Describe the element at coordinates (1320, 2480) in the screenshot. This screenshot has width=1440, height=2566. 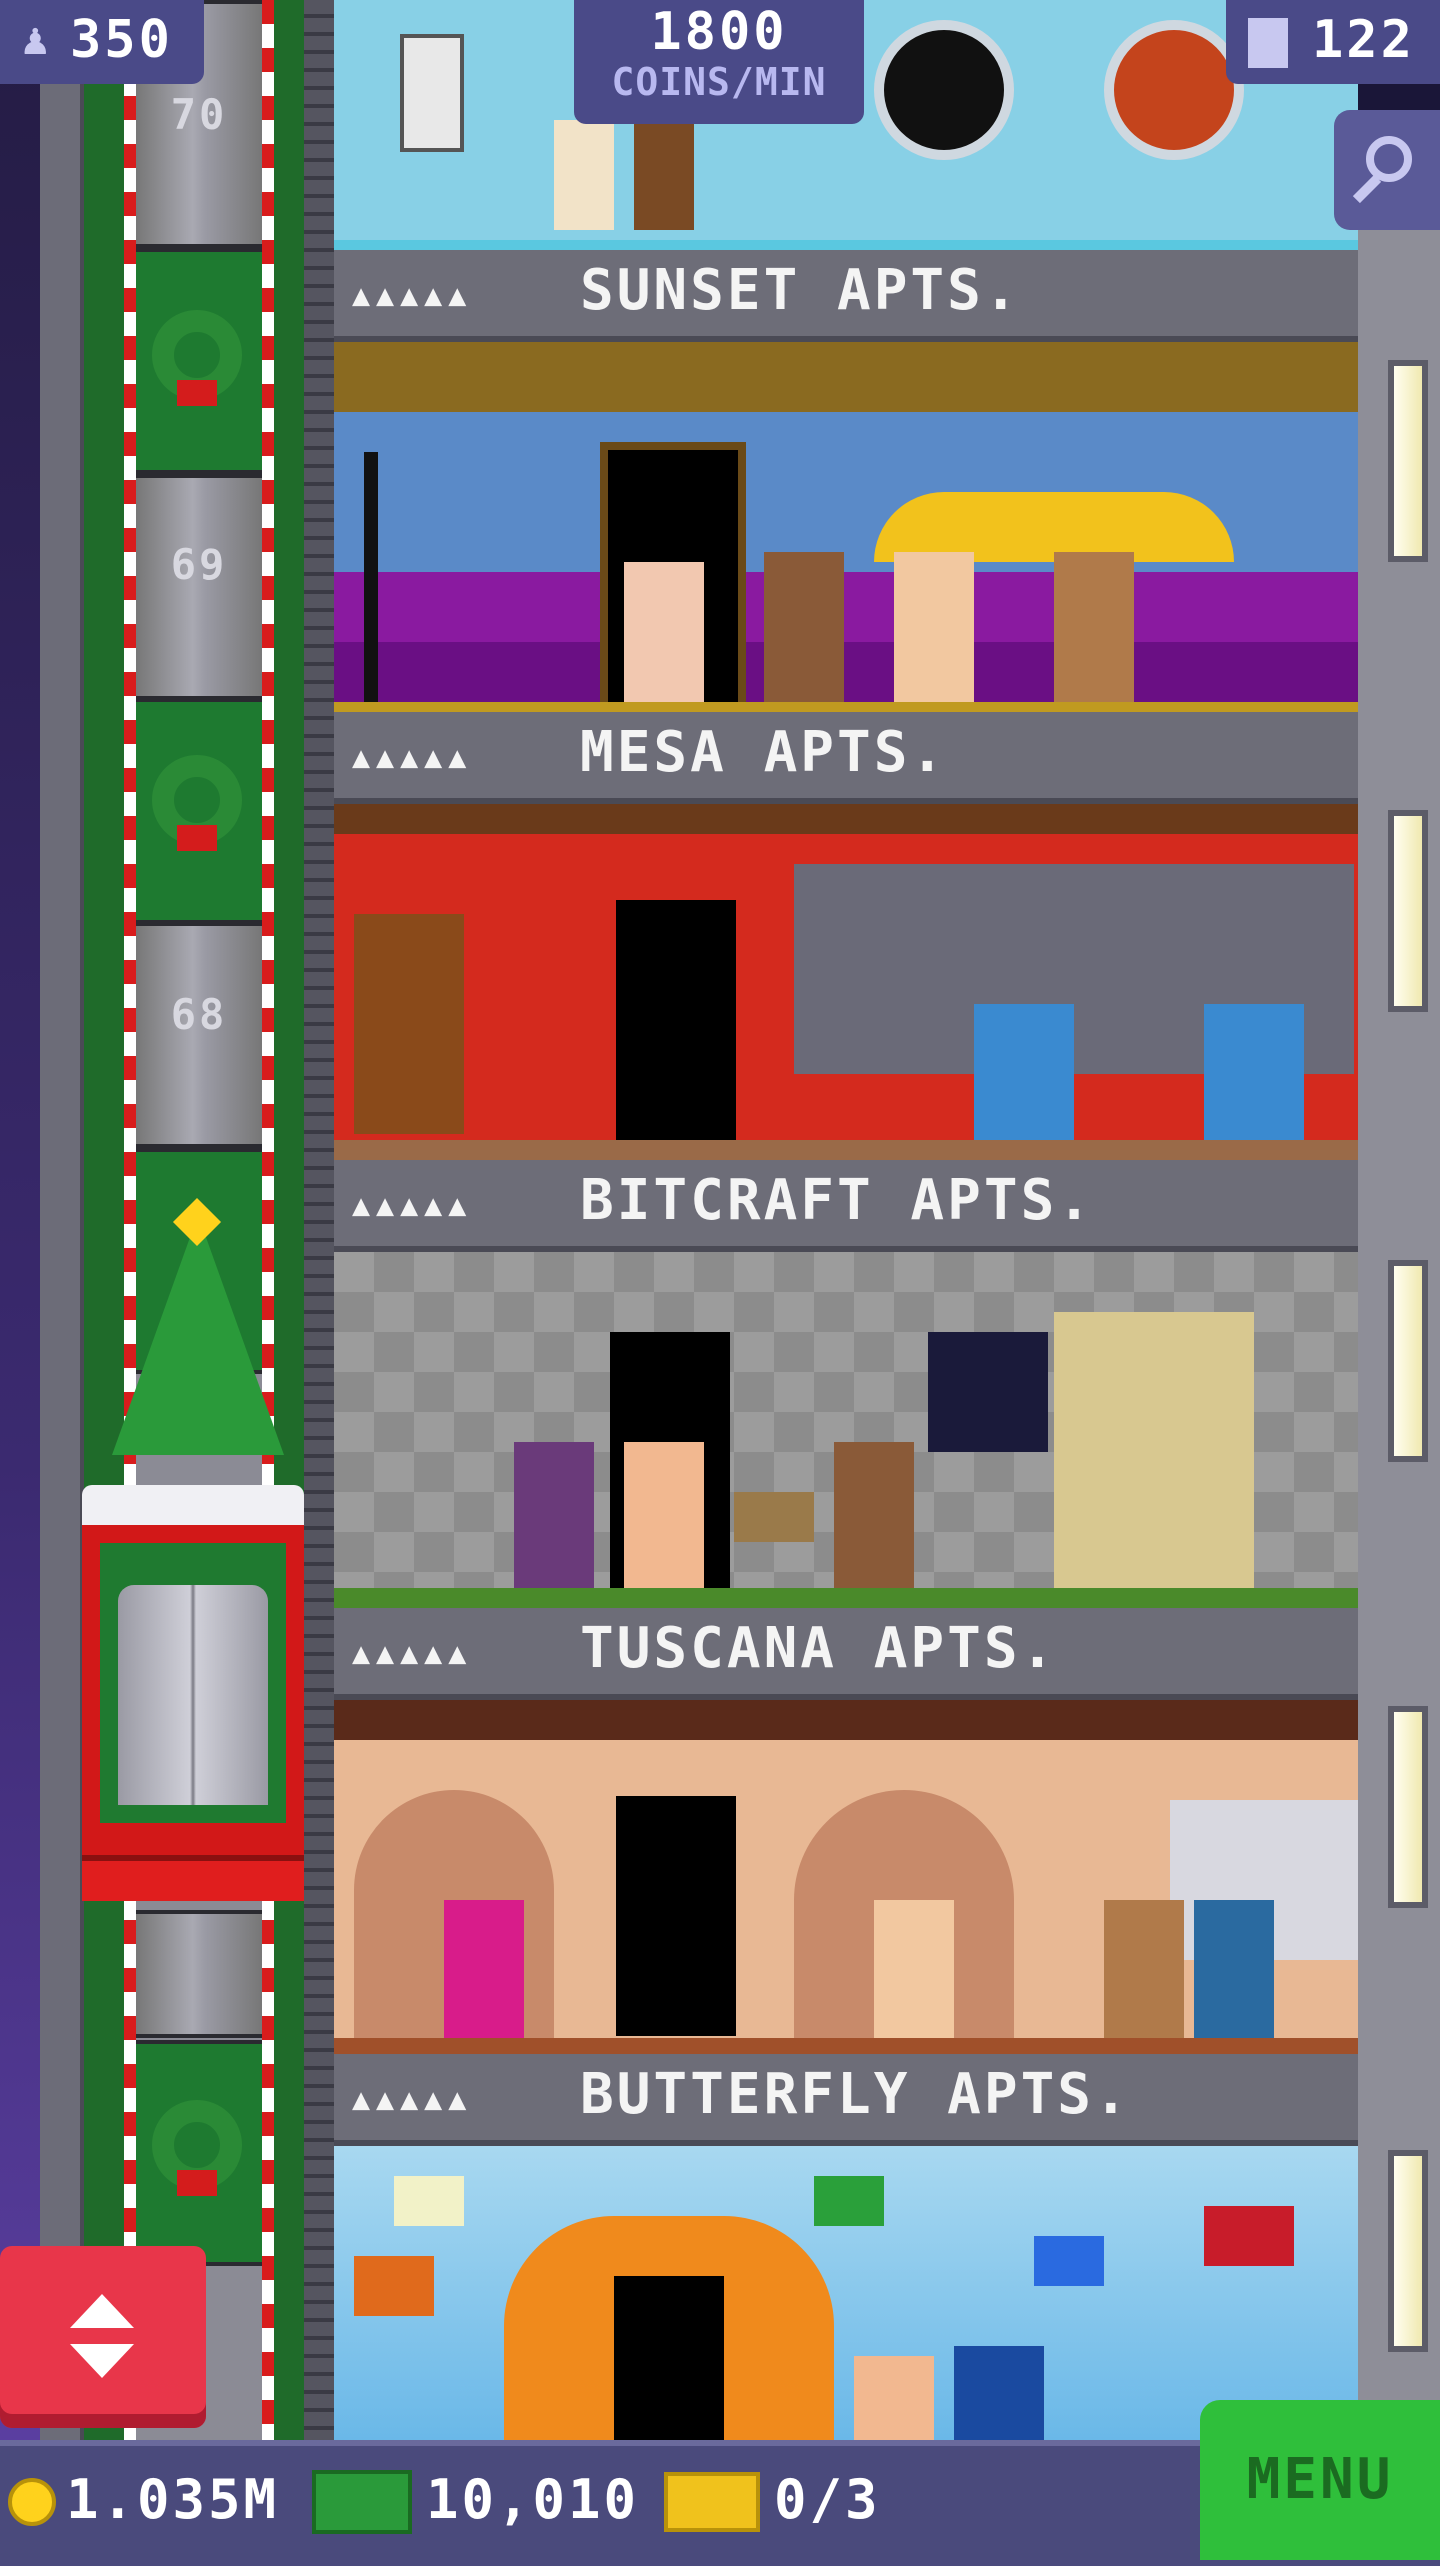
I see `menu-button: MENU` at that location.